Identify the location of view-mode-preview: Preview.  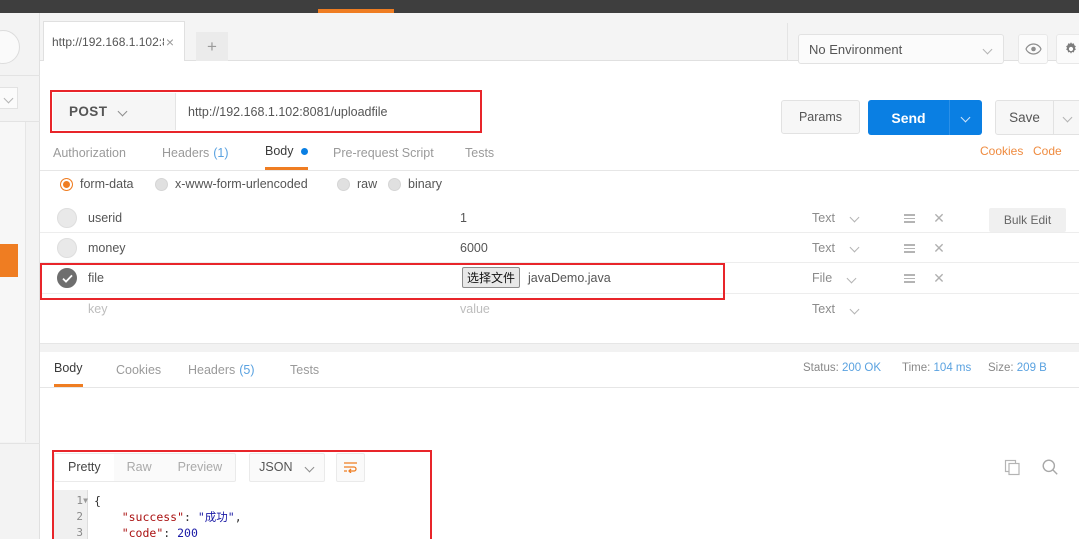
(200, 467).